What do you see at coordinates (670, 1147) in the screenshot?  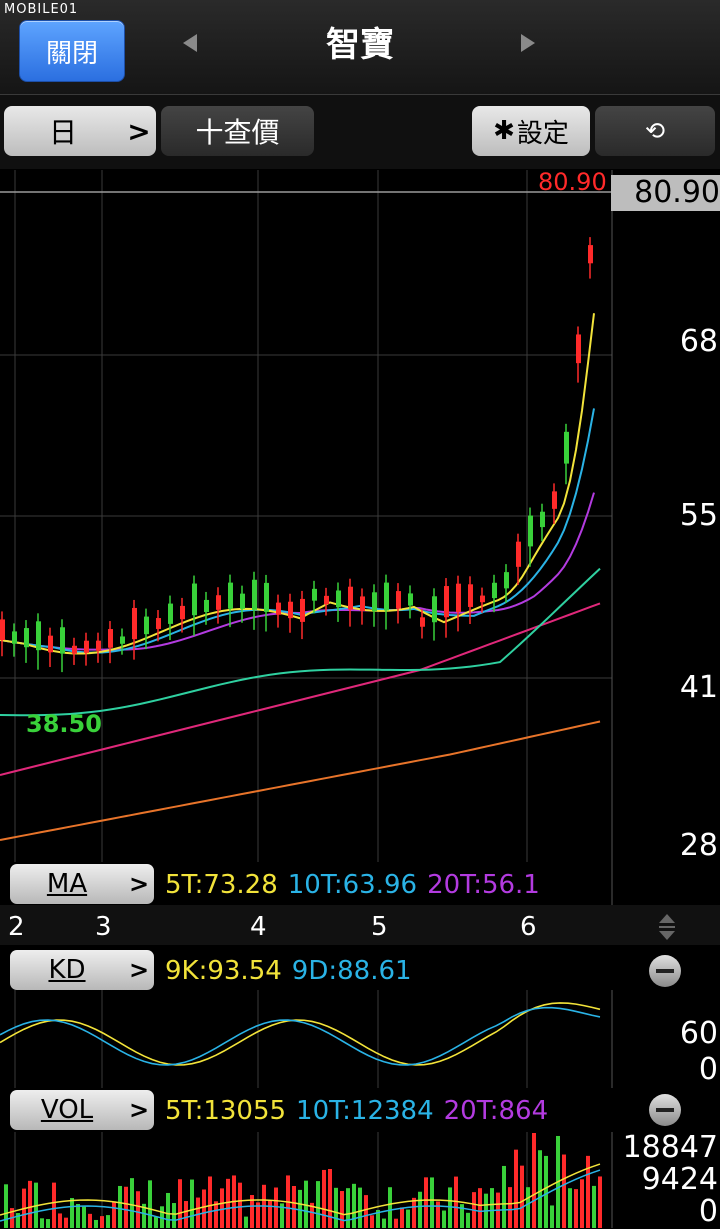 I see `vol-y-axis-label: 18847` at bounding box center [670, 1147].